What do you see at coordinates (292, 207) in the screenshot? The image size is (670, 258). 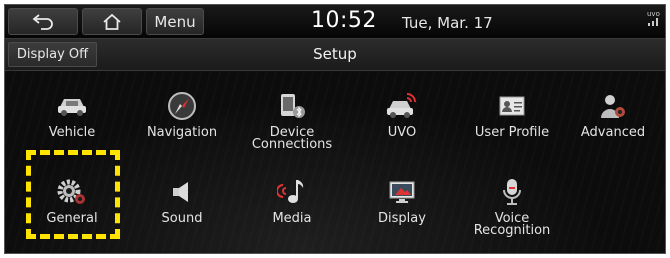 I see `setting-media: Media` at bounding box center [292, 207].